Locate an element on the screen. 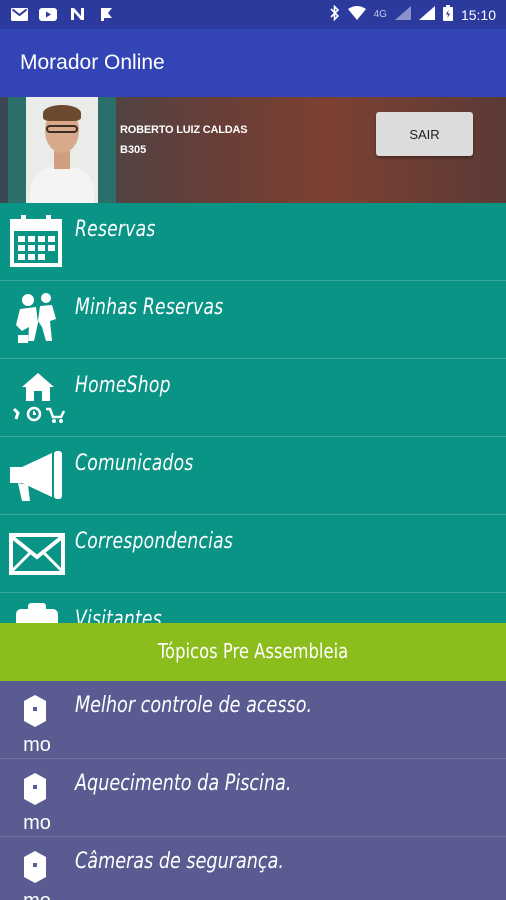 The image size is (506, 900). menu-label: Correspondencias is located at coordinates (154, 541).